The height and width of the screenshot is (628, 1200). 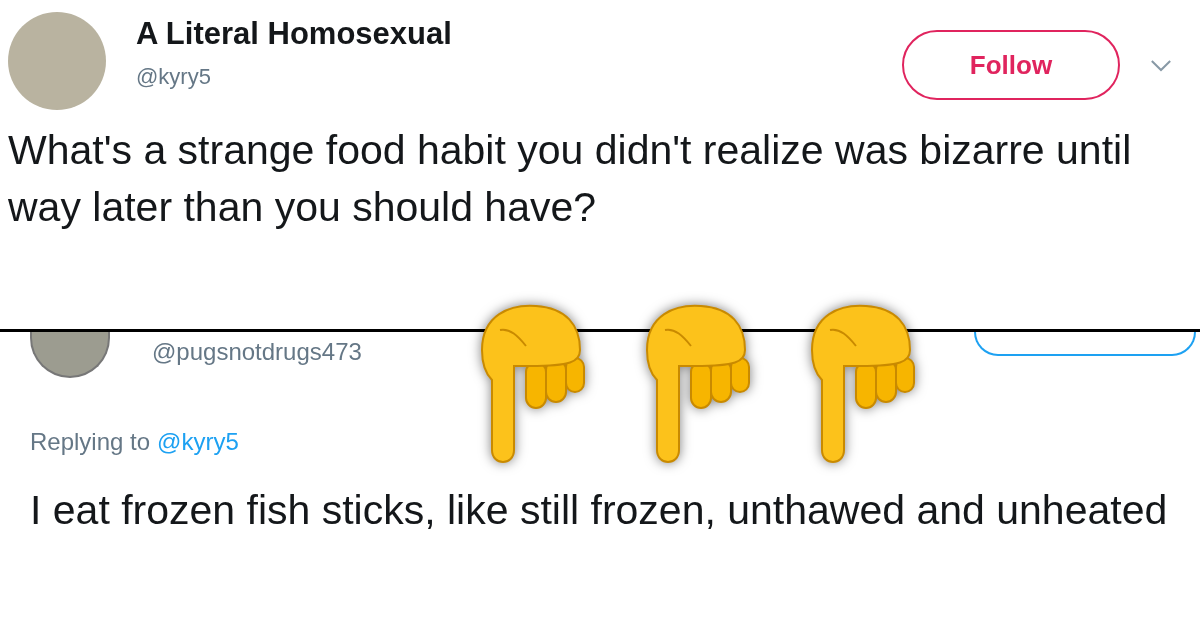 What do you see at coordinates (90, 442) in the screenshot?
I see `replying-label: Replying to` at bounding box center [90, 442].